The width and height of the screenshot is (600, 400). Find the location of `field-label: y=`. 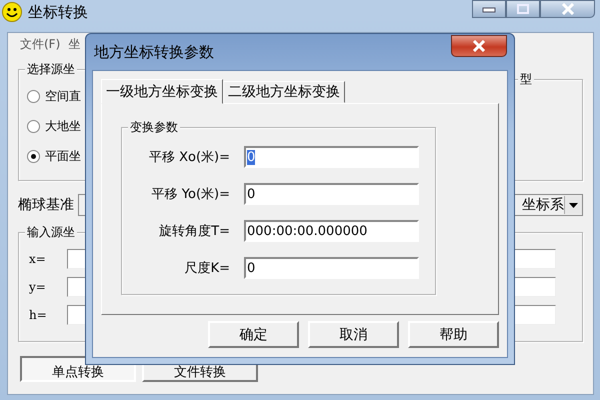

field-label: y= is located at coordinates (38, 287).